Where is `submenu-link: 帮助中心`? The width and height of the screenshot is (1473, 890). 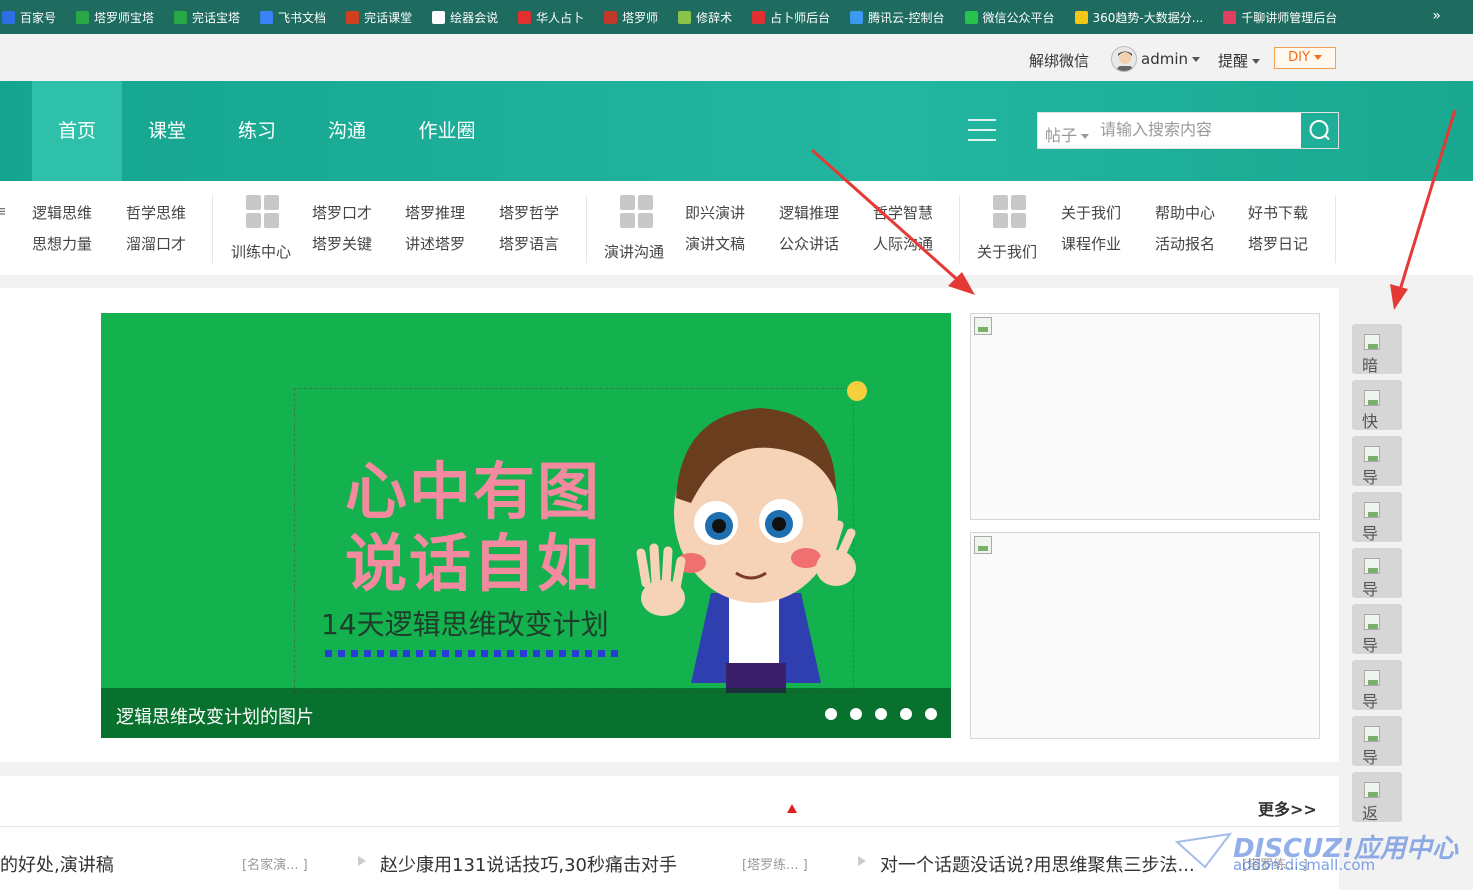 submenu-link: 帮助中心 is located at coordinates (1185, 212).